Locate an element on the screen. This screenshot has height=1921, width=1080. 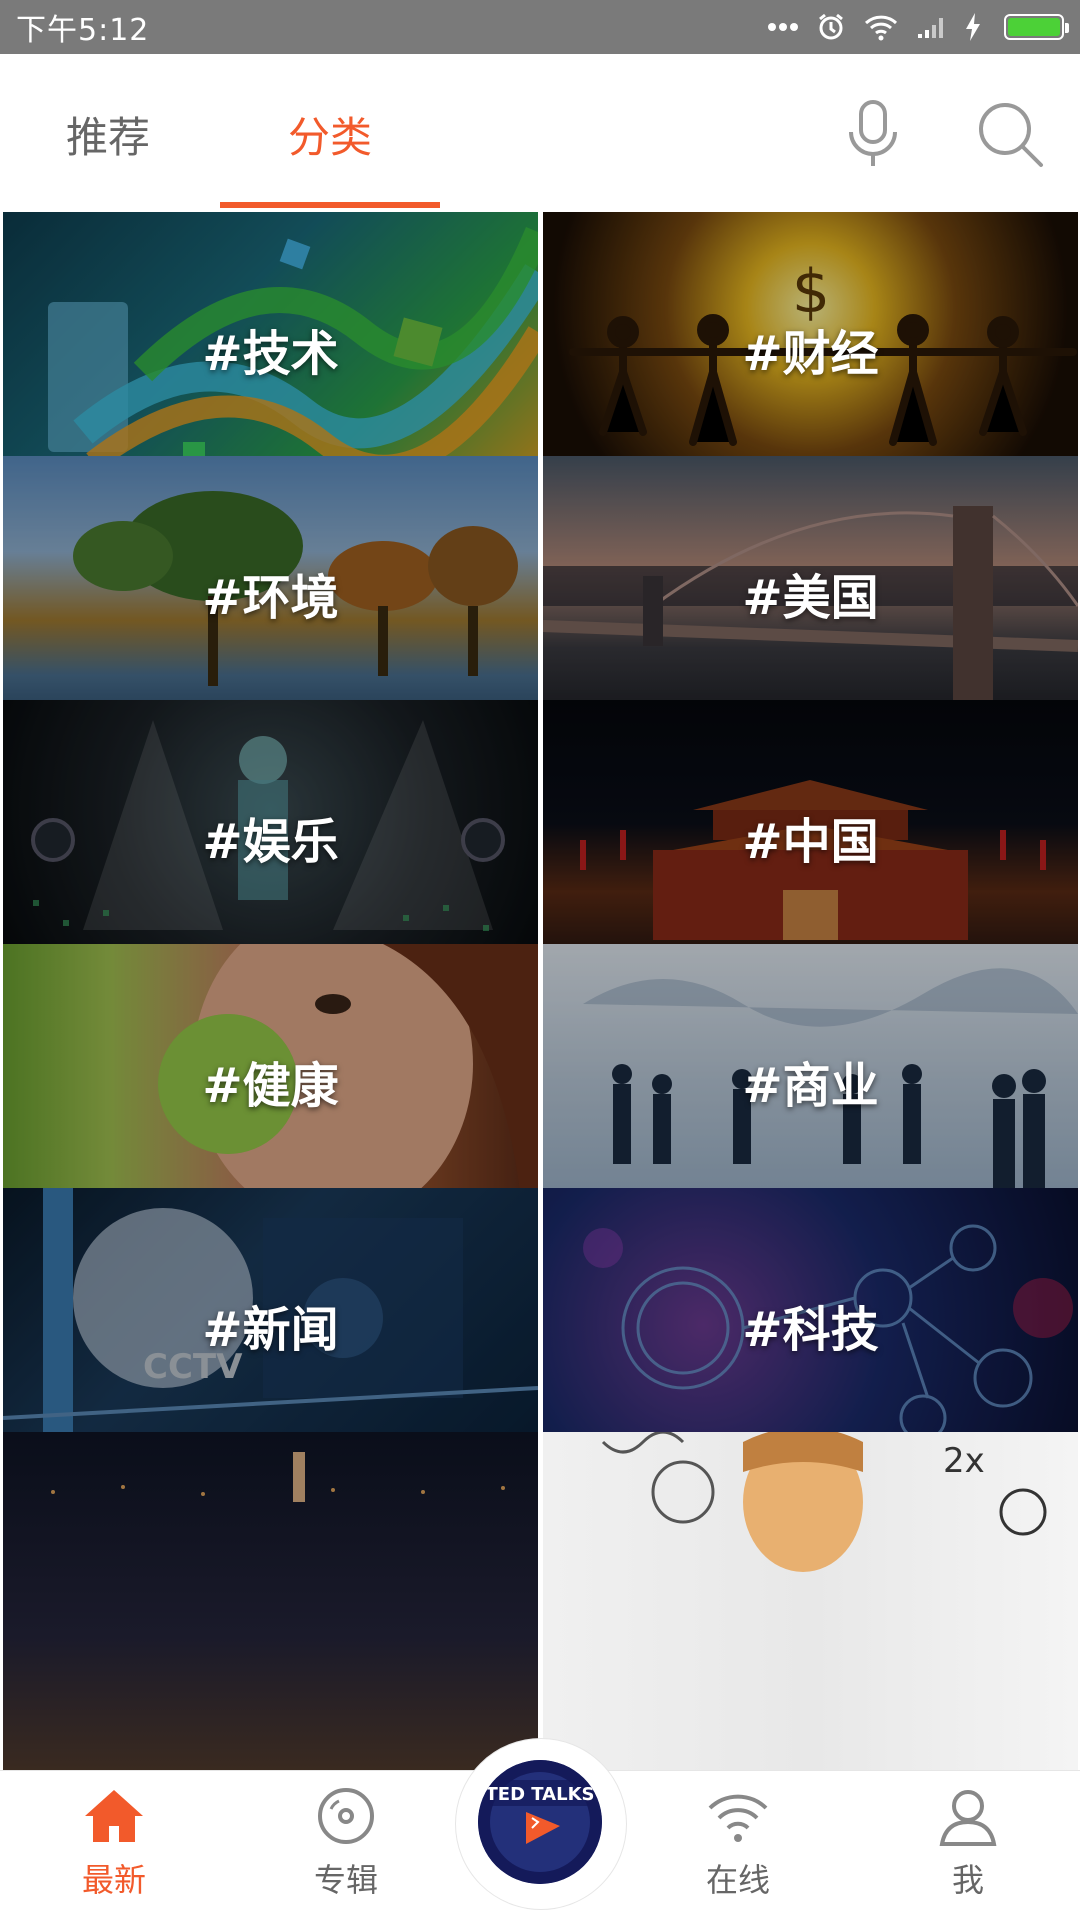
category-card-health: #健康 is located at coordinates (270, 1081).